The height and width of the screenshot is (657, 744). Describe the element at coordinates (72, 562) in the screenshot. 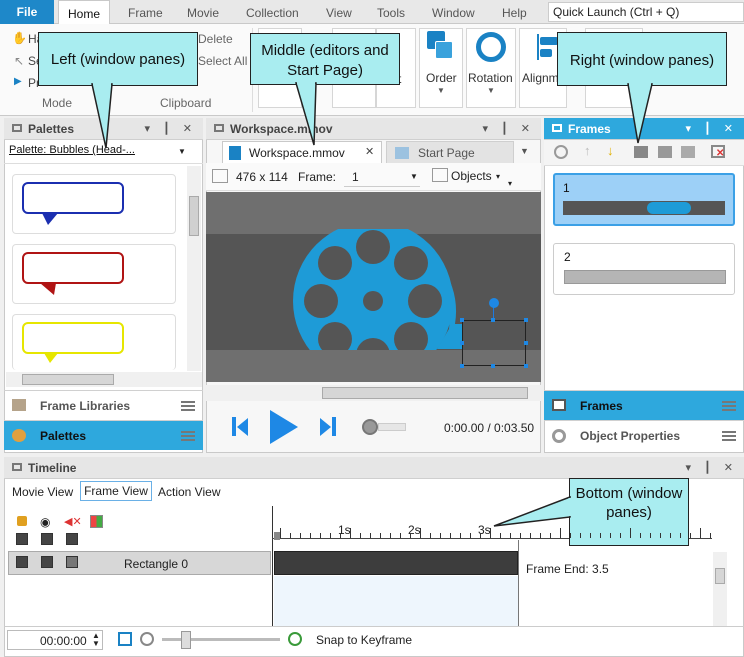

I see `row-mute-toggle` at that location.